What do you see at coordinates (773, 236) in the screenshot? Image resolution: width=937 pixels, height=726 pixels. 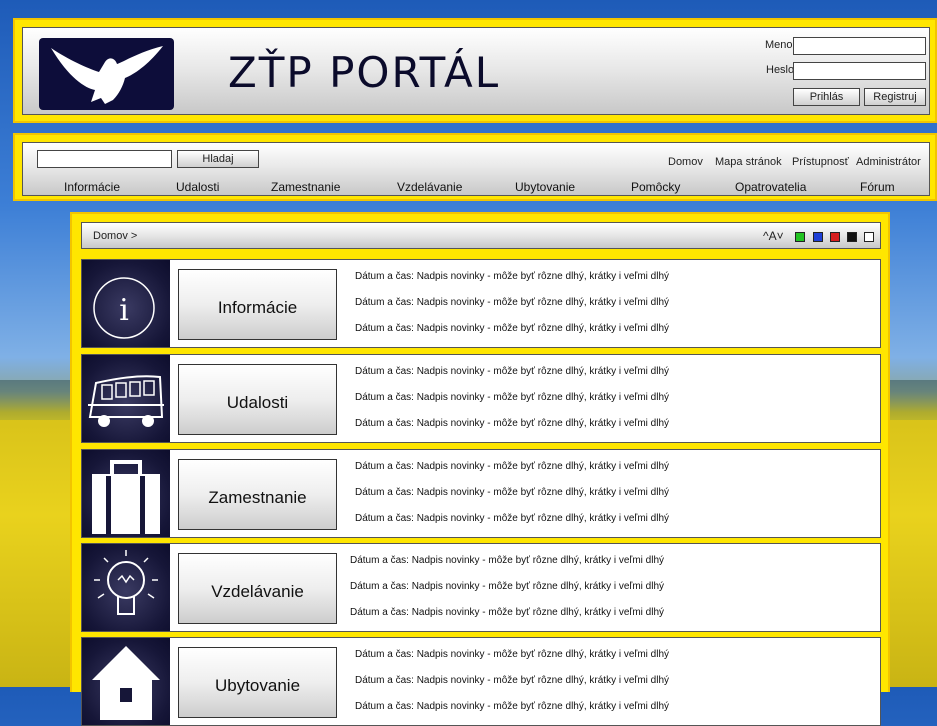 I see `font-size-control: ^A˅` at bounding box center [773, 236].